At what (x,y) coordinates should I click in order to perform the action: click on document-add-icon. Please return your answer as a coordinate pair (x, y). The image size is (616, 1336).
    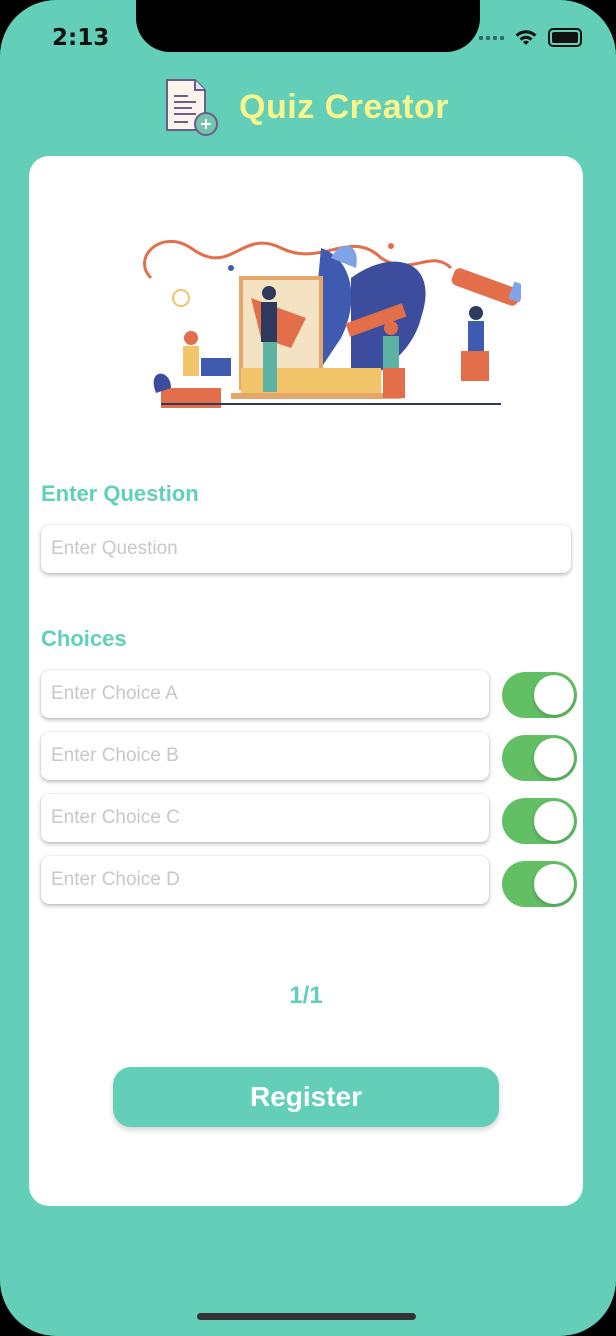
    Looking at the image, I should click on (192, 107).